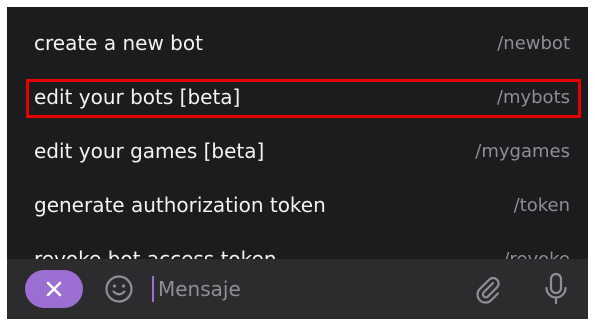 The width and height of the screenshot is (595, 326). Describe the element at coordinates (297, 245) in the screenshot. I see `command-item-revoke: revoke bot access token /revoke` at that location.